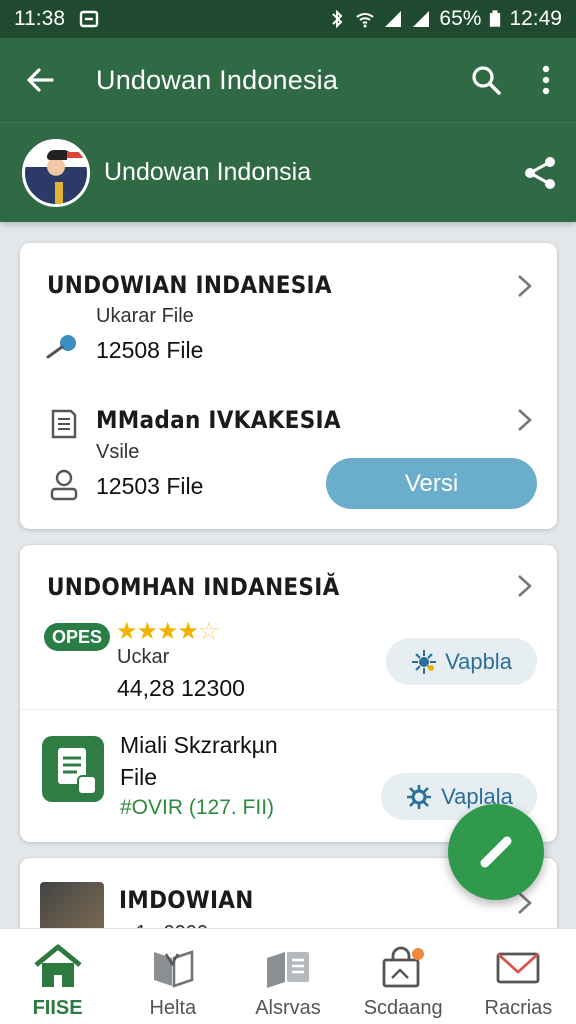 This screenshot has width=576, height=1024. I want to click on card-heading: UNDOMHAN INDANESIĂ, so click(193, 587).